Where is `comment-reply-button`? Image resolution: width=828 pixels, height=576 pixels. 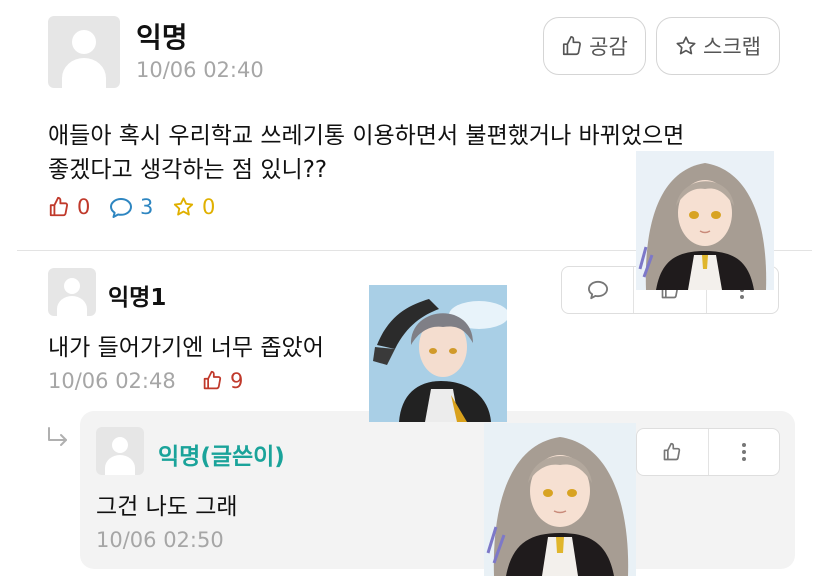
comment-reply-button is located at coordinates (597, 290).